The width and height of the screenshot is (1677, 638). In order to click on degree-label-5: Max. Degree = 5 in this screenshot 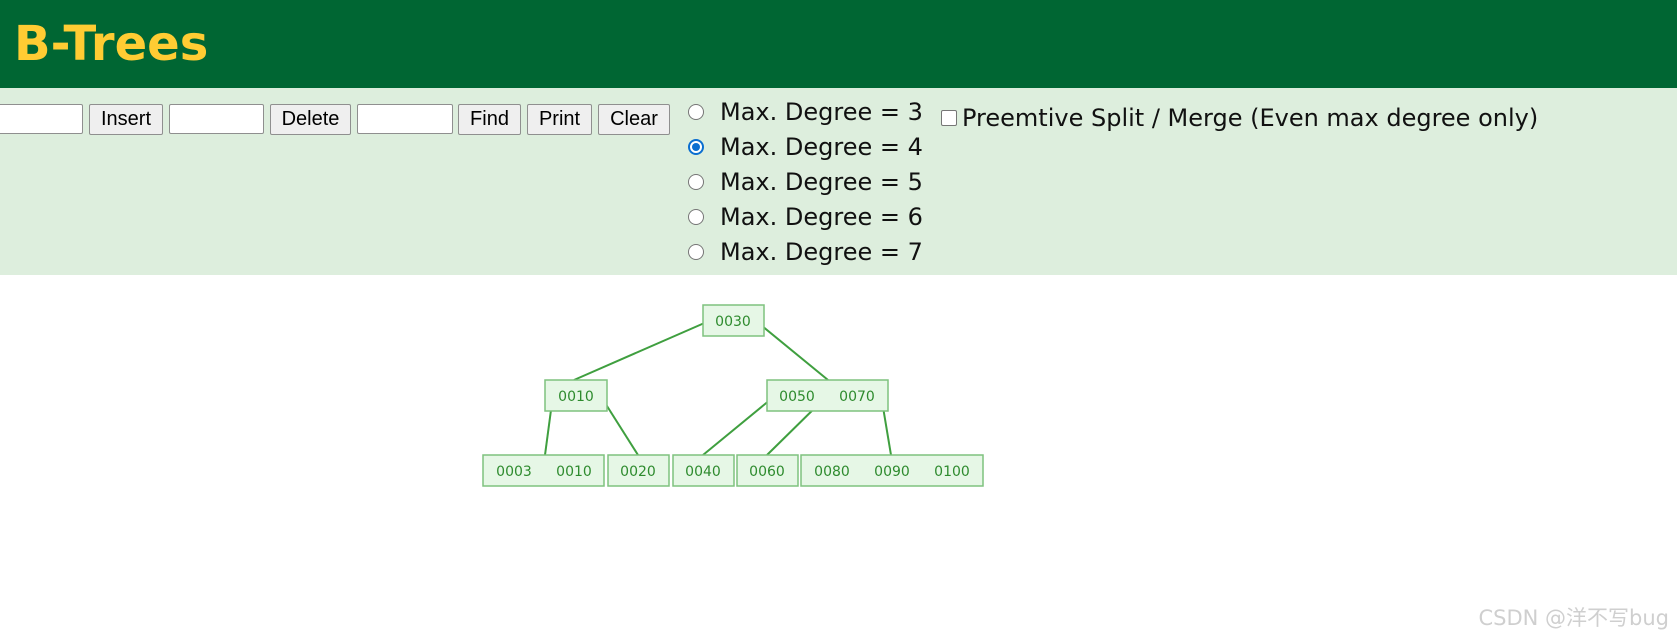, I will do `click(821, 181)`.